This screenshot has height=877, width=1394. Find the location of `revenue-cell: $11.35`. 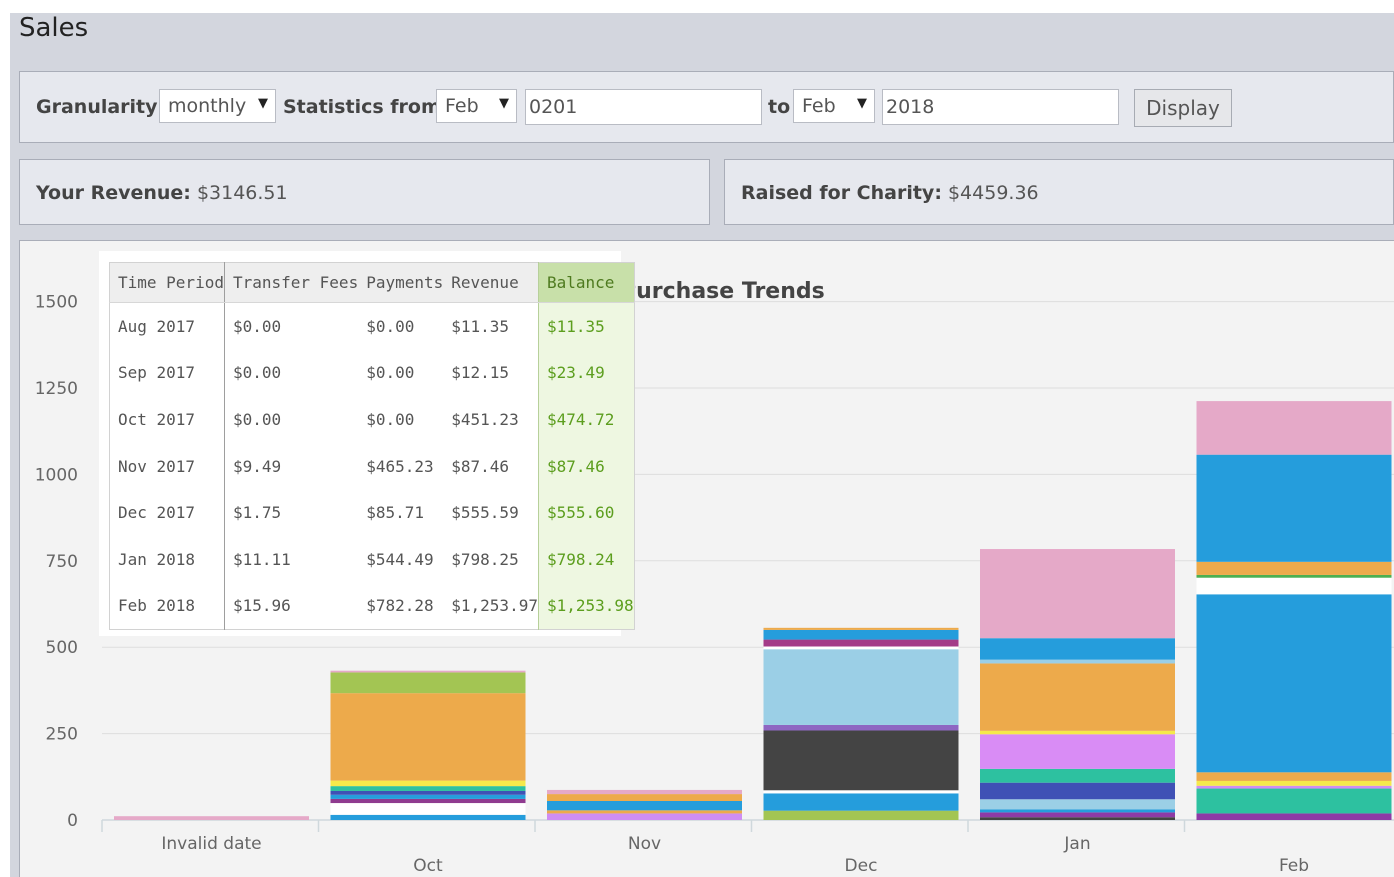

revenue-cell: $11.35 is located at coordinates (480, 326).